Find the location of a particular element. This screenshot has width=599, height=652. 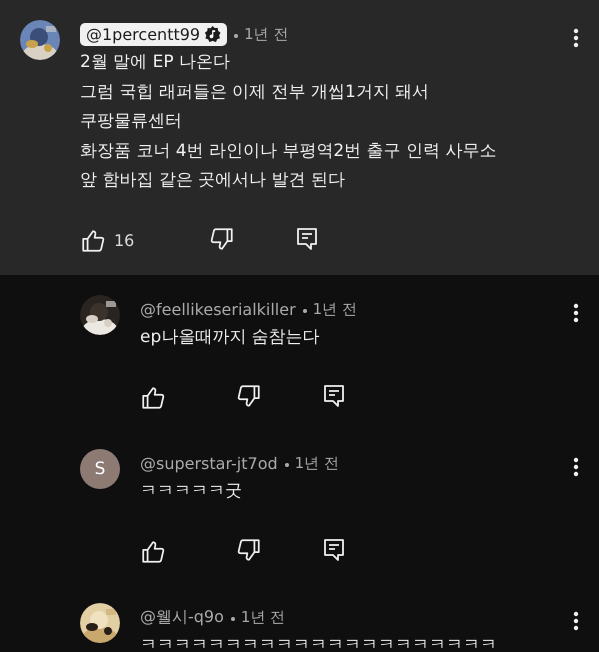

author-name: @superstar-jt7od is located at coordinates (209, 463).